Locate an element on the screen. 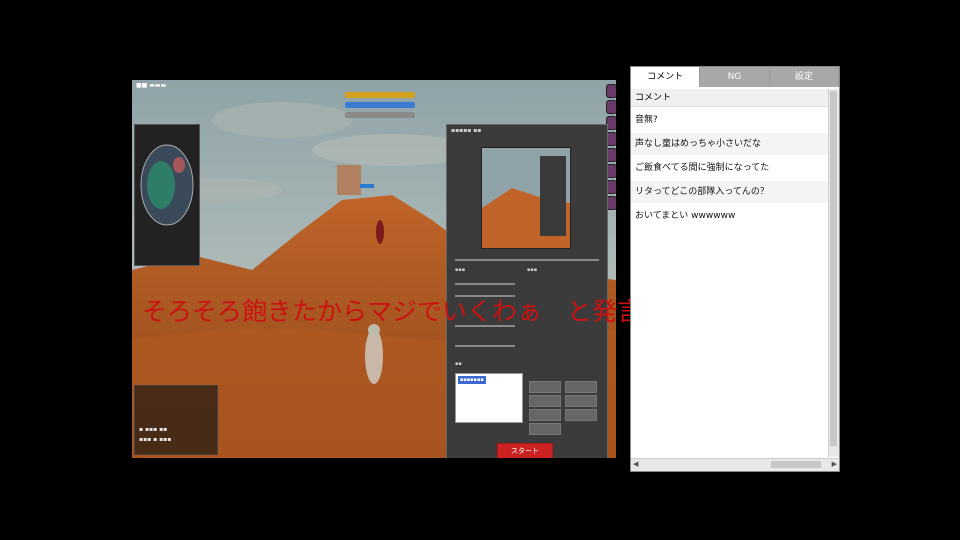 Image resolution: width=960 pixels, height=540 pixels. scroll-left-icon: ◀ is located at coordinates (635, 464).